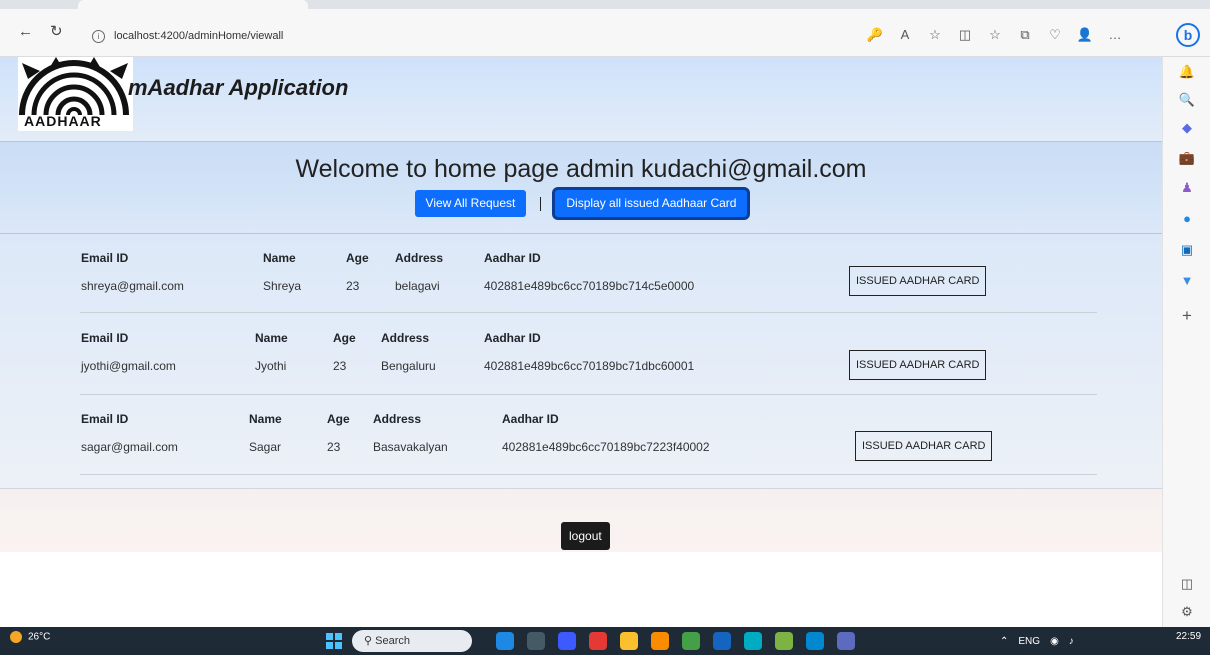 The height and width of the screenshot is (655, 1210). I want to click on name-cell: Name Sagar, so click(265, 433).